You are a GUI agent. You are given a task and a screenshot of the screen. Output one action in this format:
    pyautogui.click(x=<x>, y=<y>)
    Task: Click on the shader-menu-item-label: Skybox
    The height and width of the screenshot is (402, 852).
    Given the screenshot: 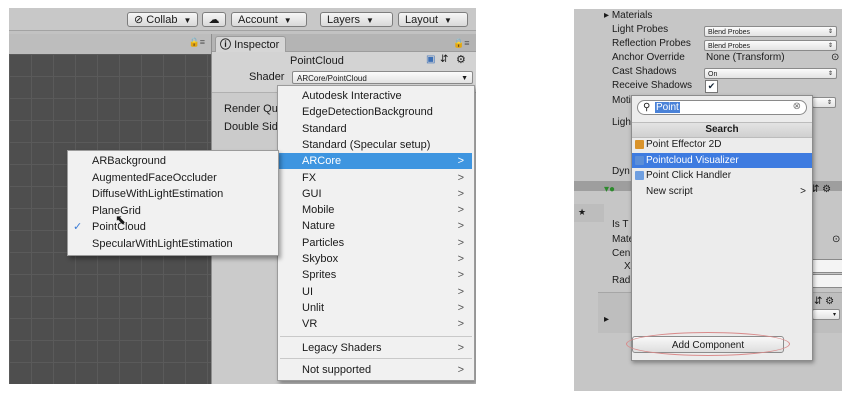 What is the action you would take?
    pyautogui.click(x=320, y=259)
    